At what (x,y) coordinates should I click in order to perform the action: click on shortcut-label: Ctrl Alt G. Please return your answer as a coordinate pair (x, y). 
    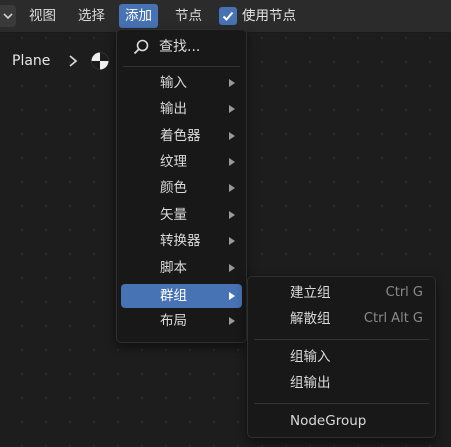
    Looking at the image, I should click on (393, 318).